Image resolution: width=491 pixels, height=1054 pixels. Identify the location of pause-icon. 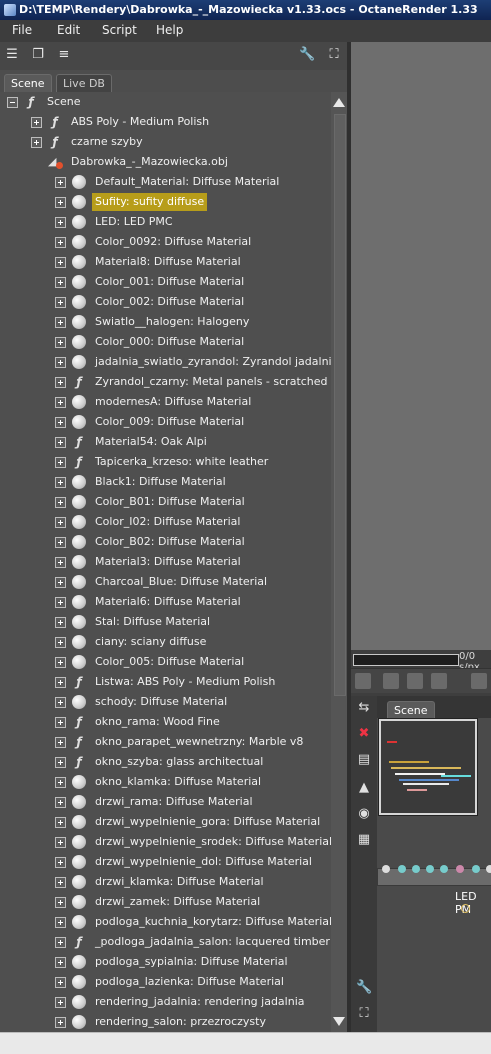
(479, 681).